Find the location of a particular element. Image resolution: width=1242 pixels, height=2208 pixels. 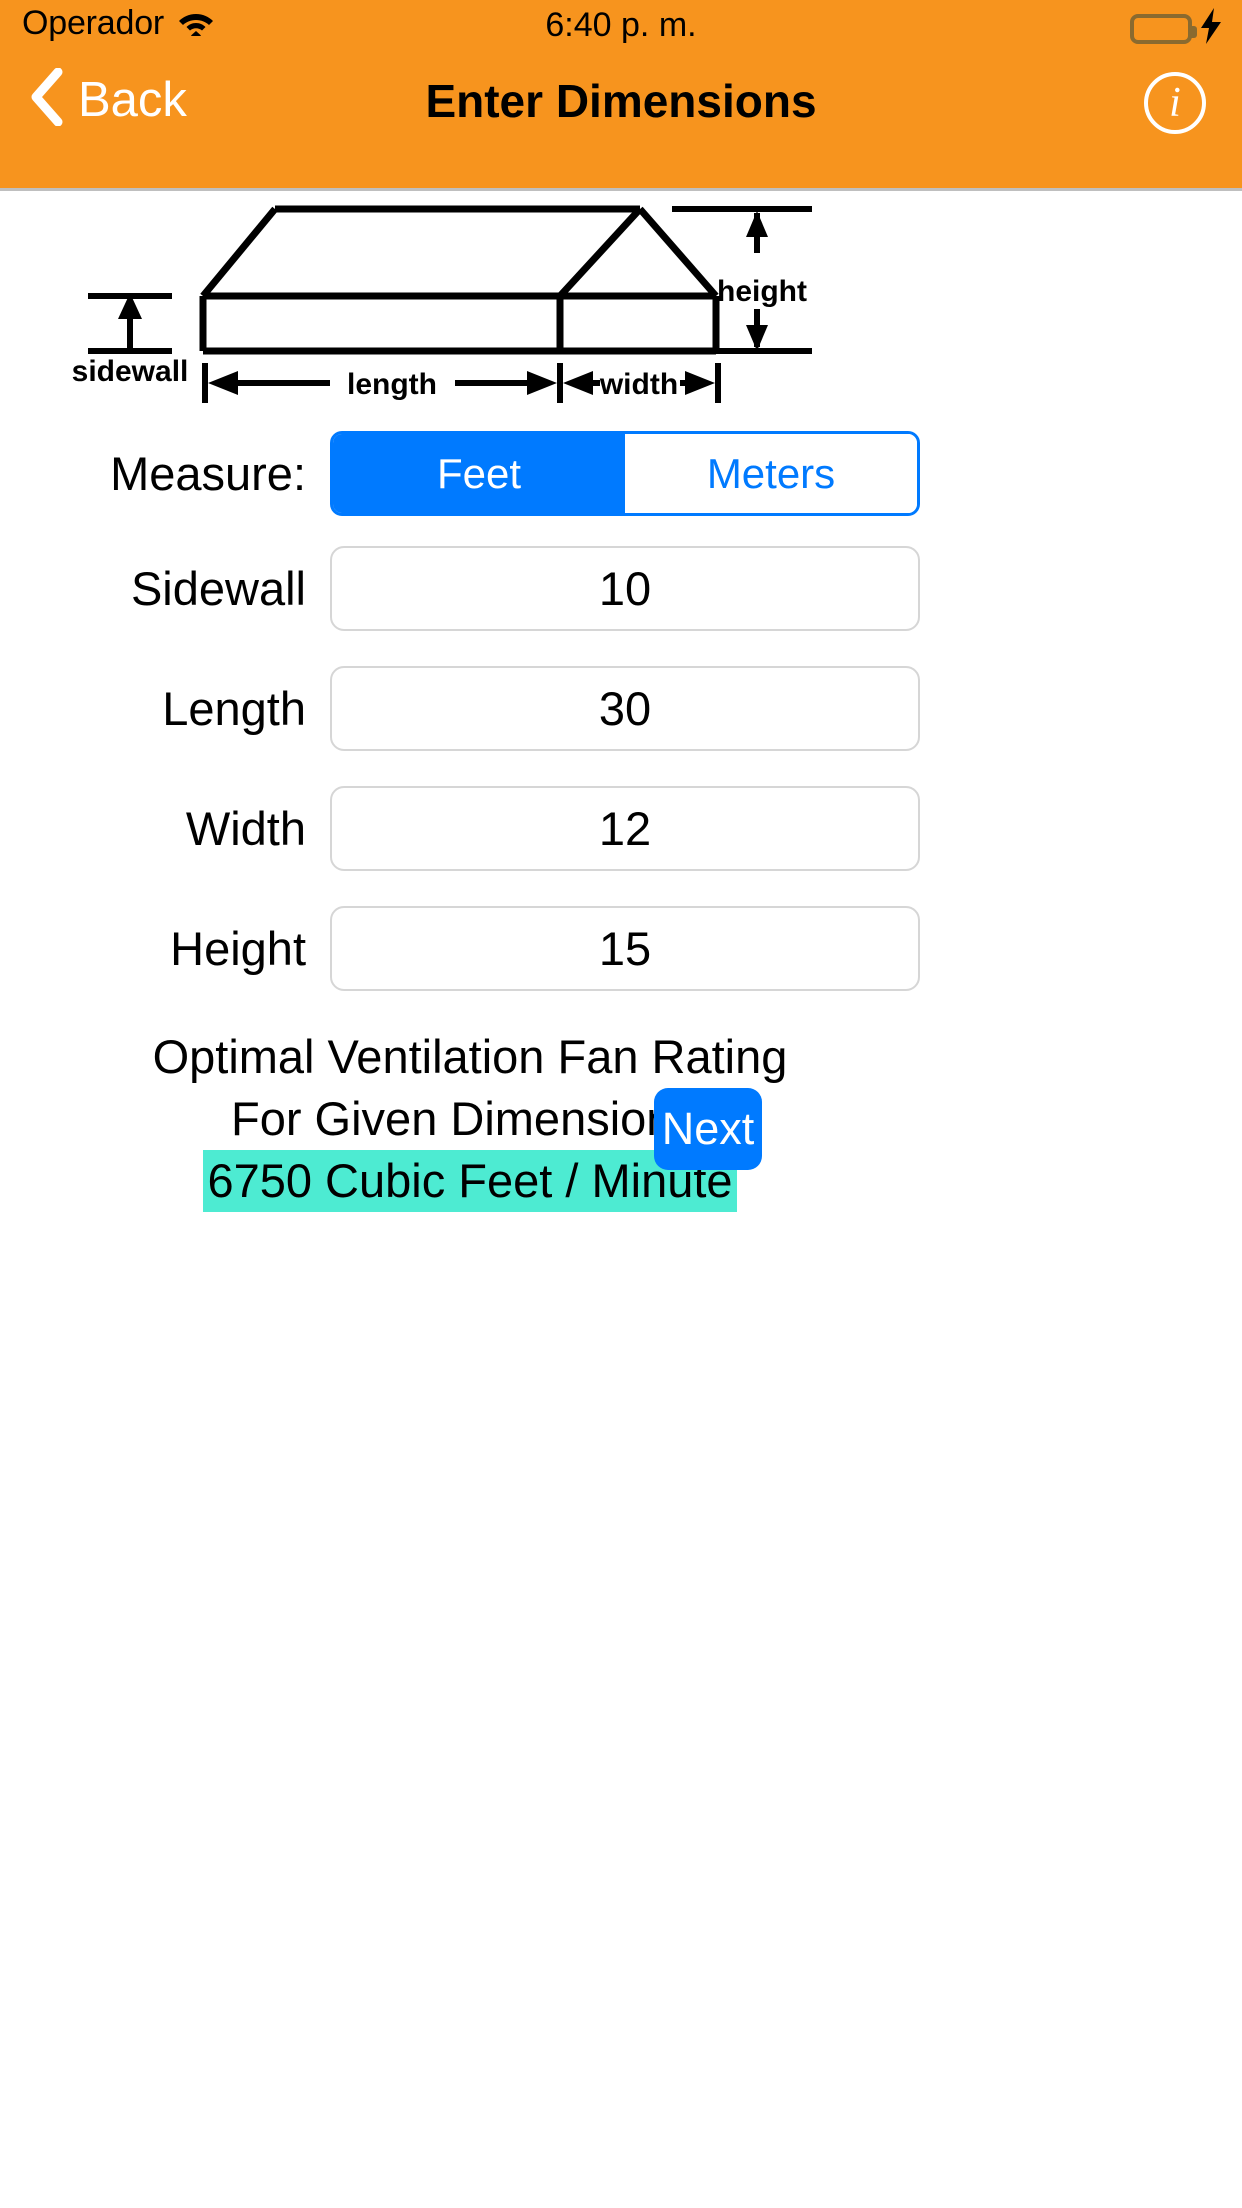

length-row: Length 30 is located at coordinates (621, 708).